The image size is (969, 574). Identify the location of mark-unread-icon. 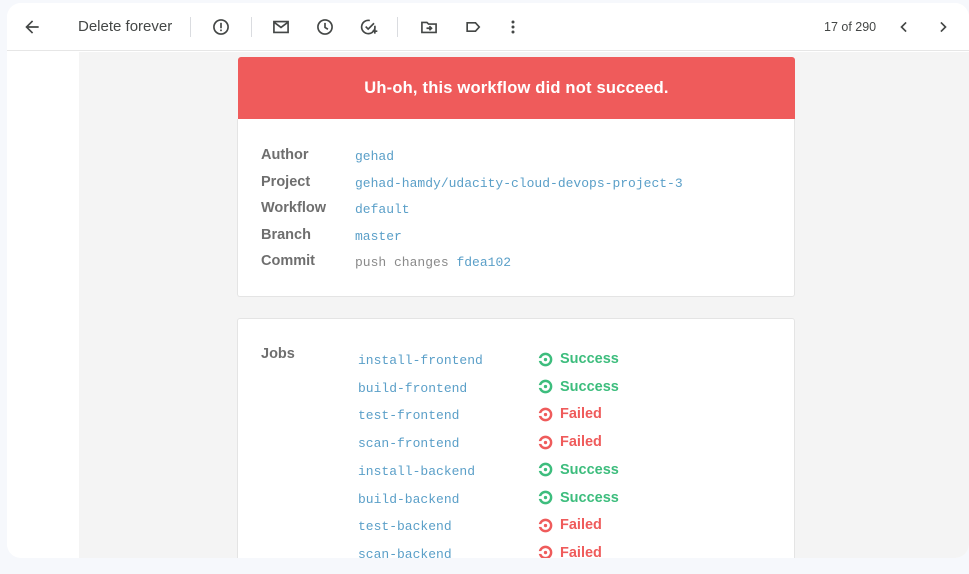
(281, 27).